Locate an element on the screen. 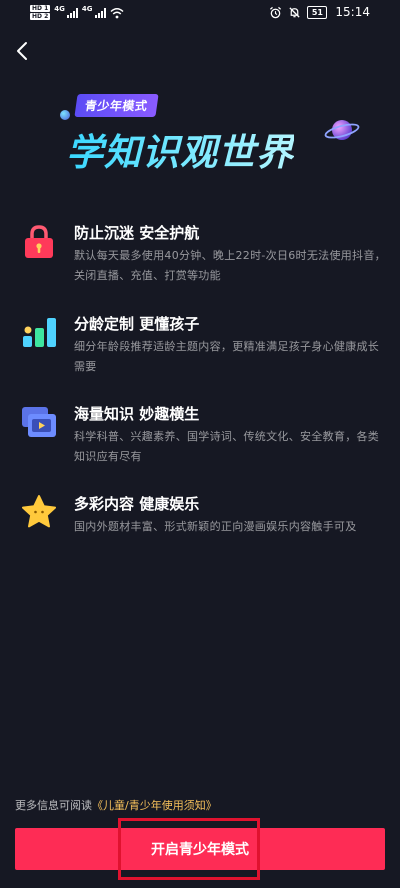  status-bar-left: HD 1 HD 2 4G 4G is located at coordinates (77, 12).